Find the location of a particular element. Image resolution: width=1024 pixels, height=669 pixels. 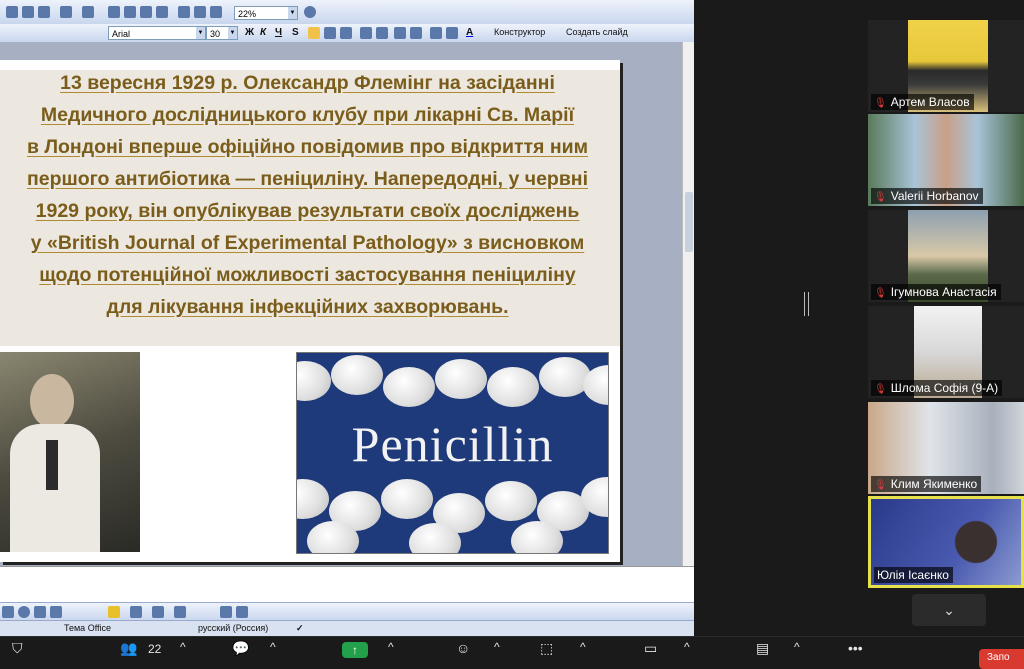

designer-button: Конструктор is located at coordinates (519, 32).